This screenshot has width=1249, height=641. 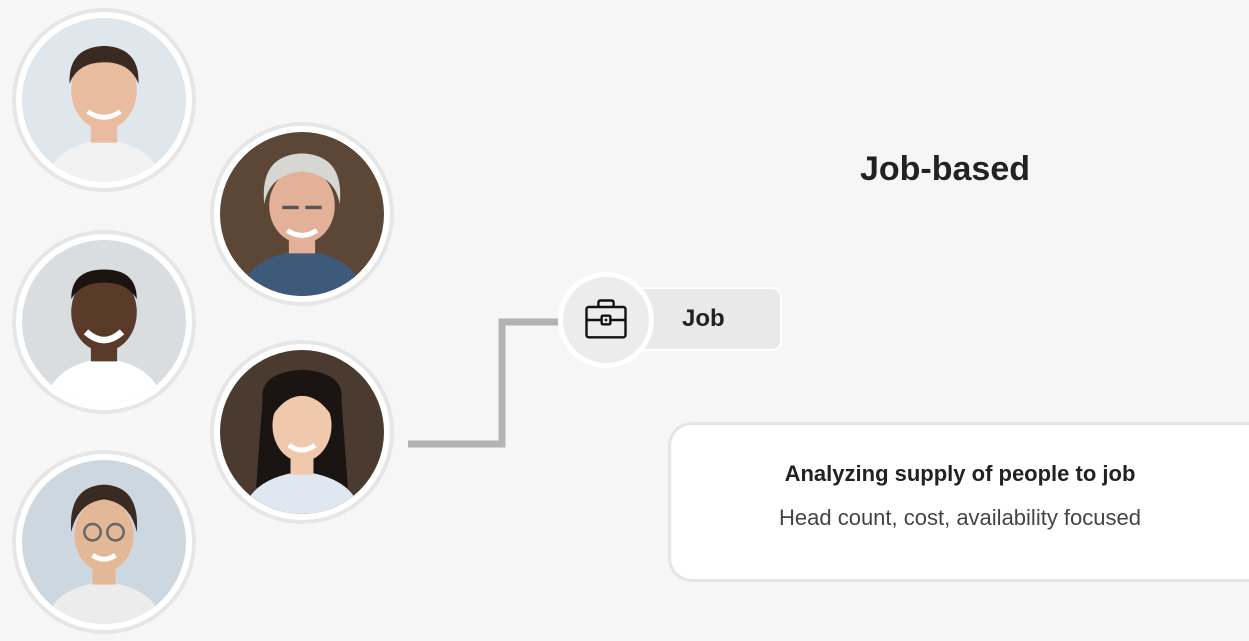 I want to click on person-4-avatar, so click(x=302, y=432).